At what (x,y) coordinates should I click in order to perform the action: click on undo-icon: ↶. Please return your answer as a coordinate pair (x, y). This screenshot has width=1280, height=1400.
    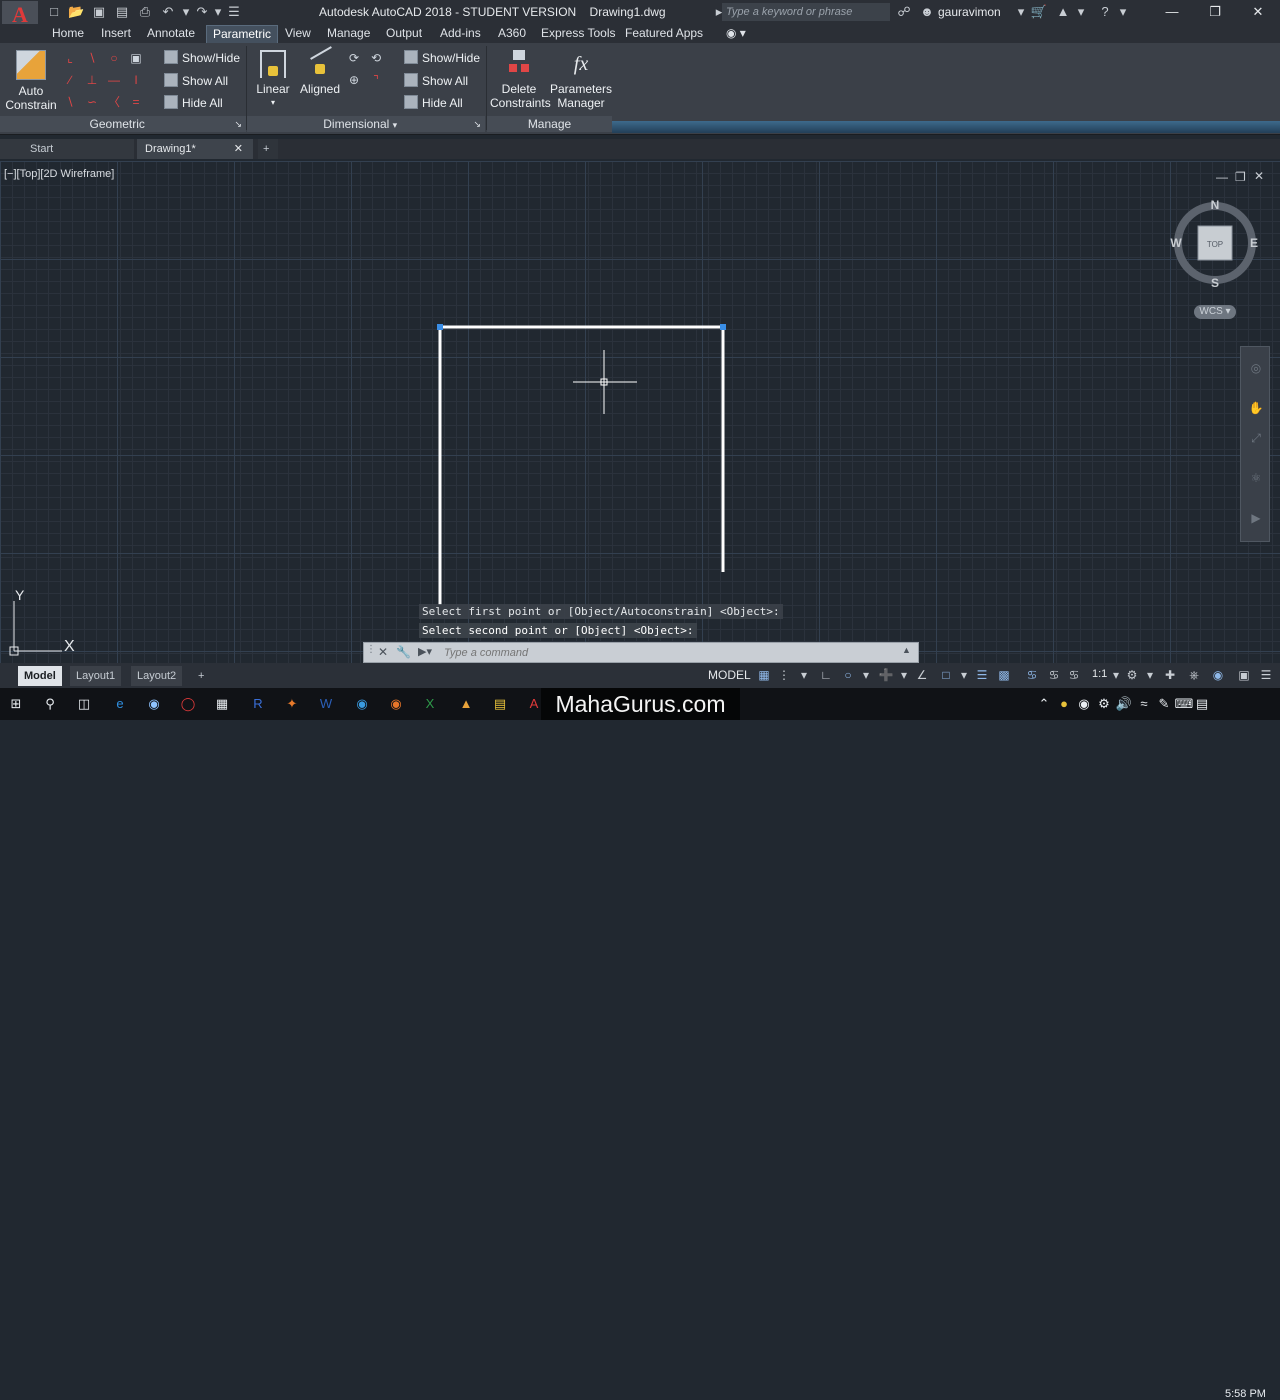
    Looking at the image, I should click on (168, 12).